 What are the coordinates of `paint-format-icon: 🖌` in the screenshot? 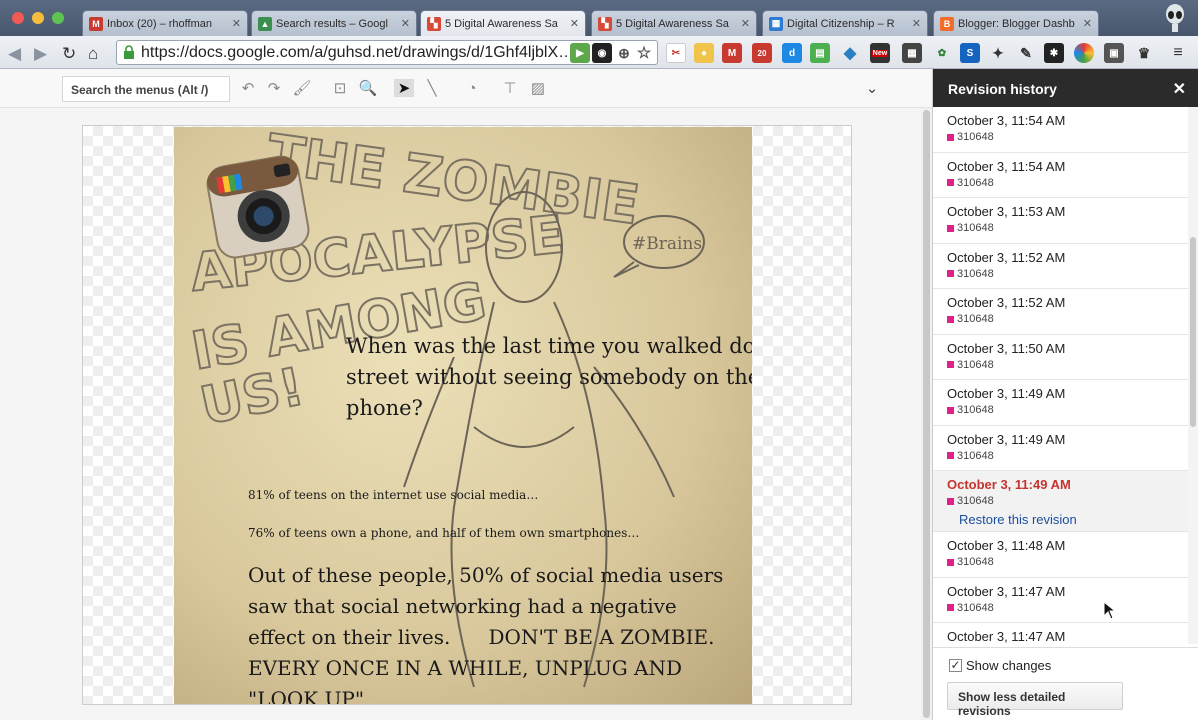 It's located at (302, 88).